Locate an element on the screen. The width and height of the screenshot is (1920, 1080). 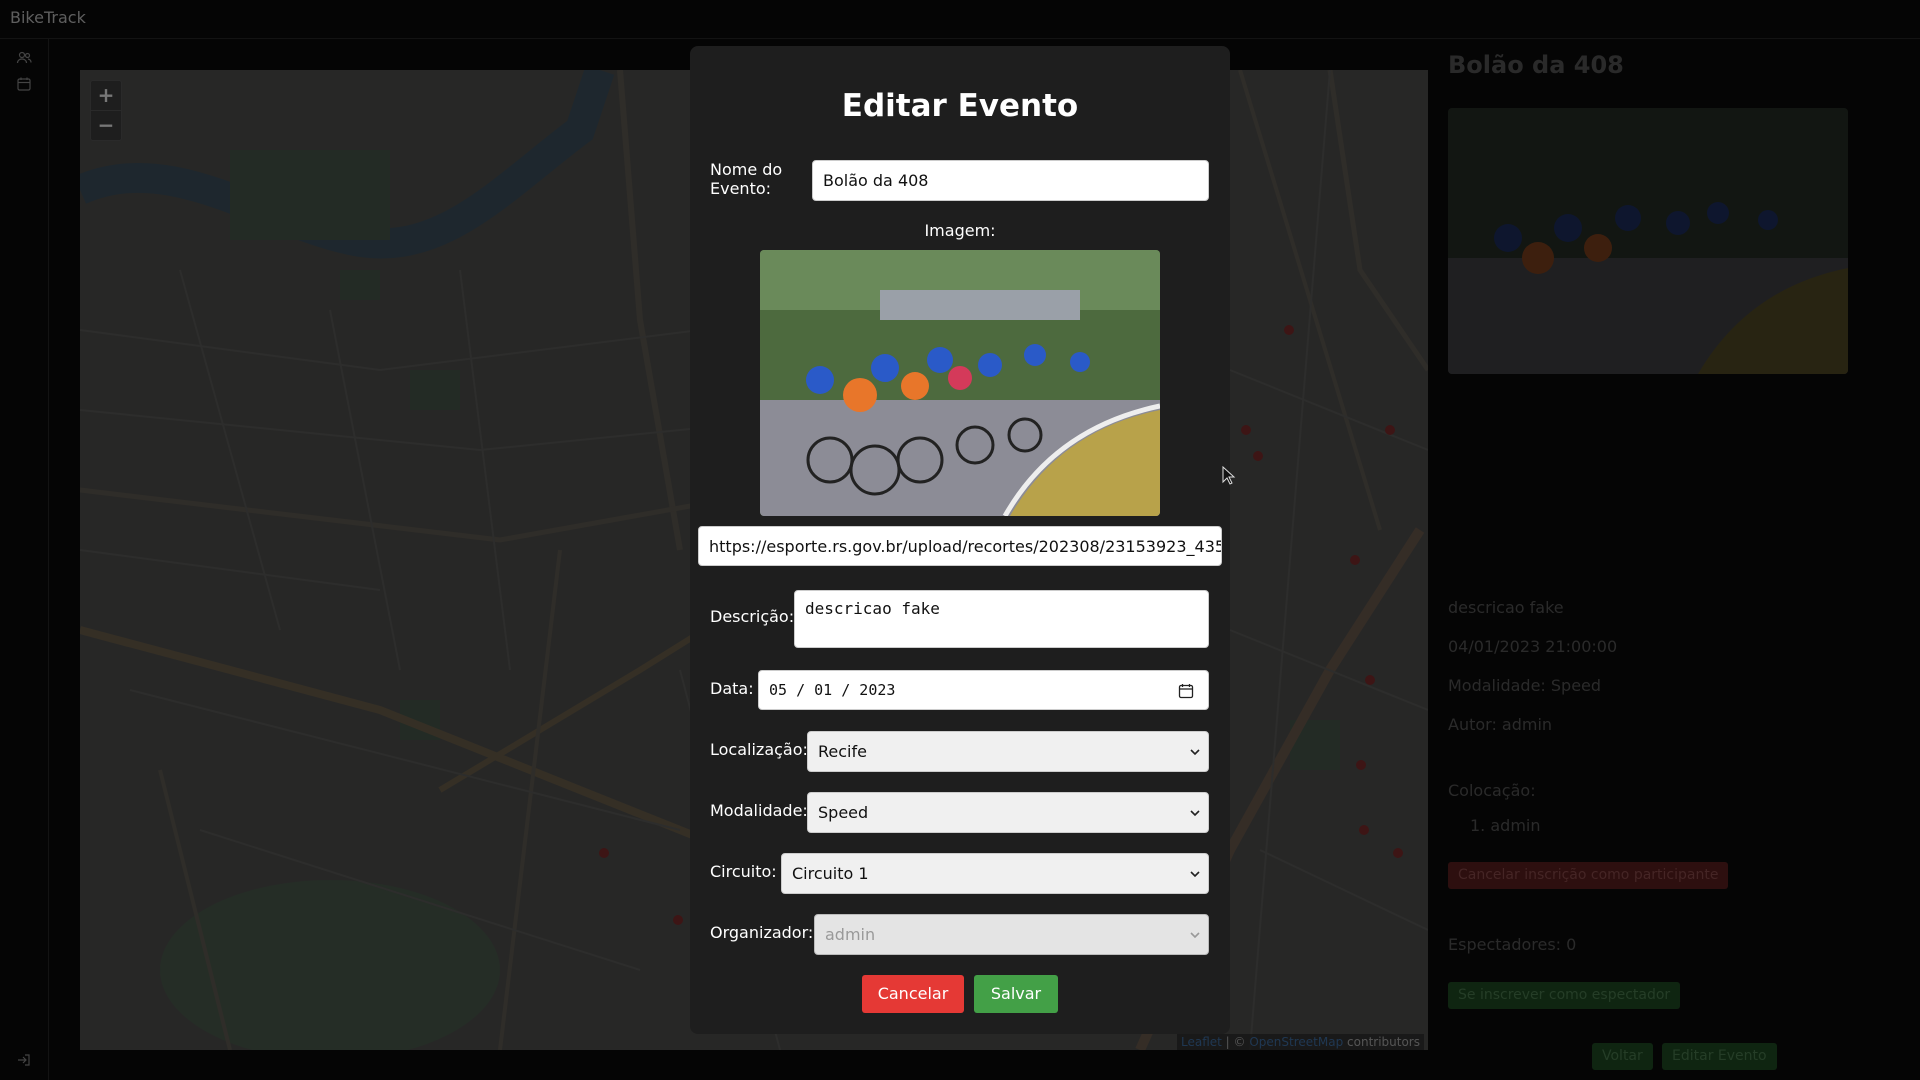
event-name-value: Bolão da 408 is located at coordinates (876, 180).